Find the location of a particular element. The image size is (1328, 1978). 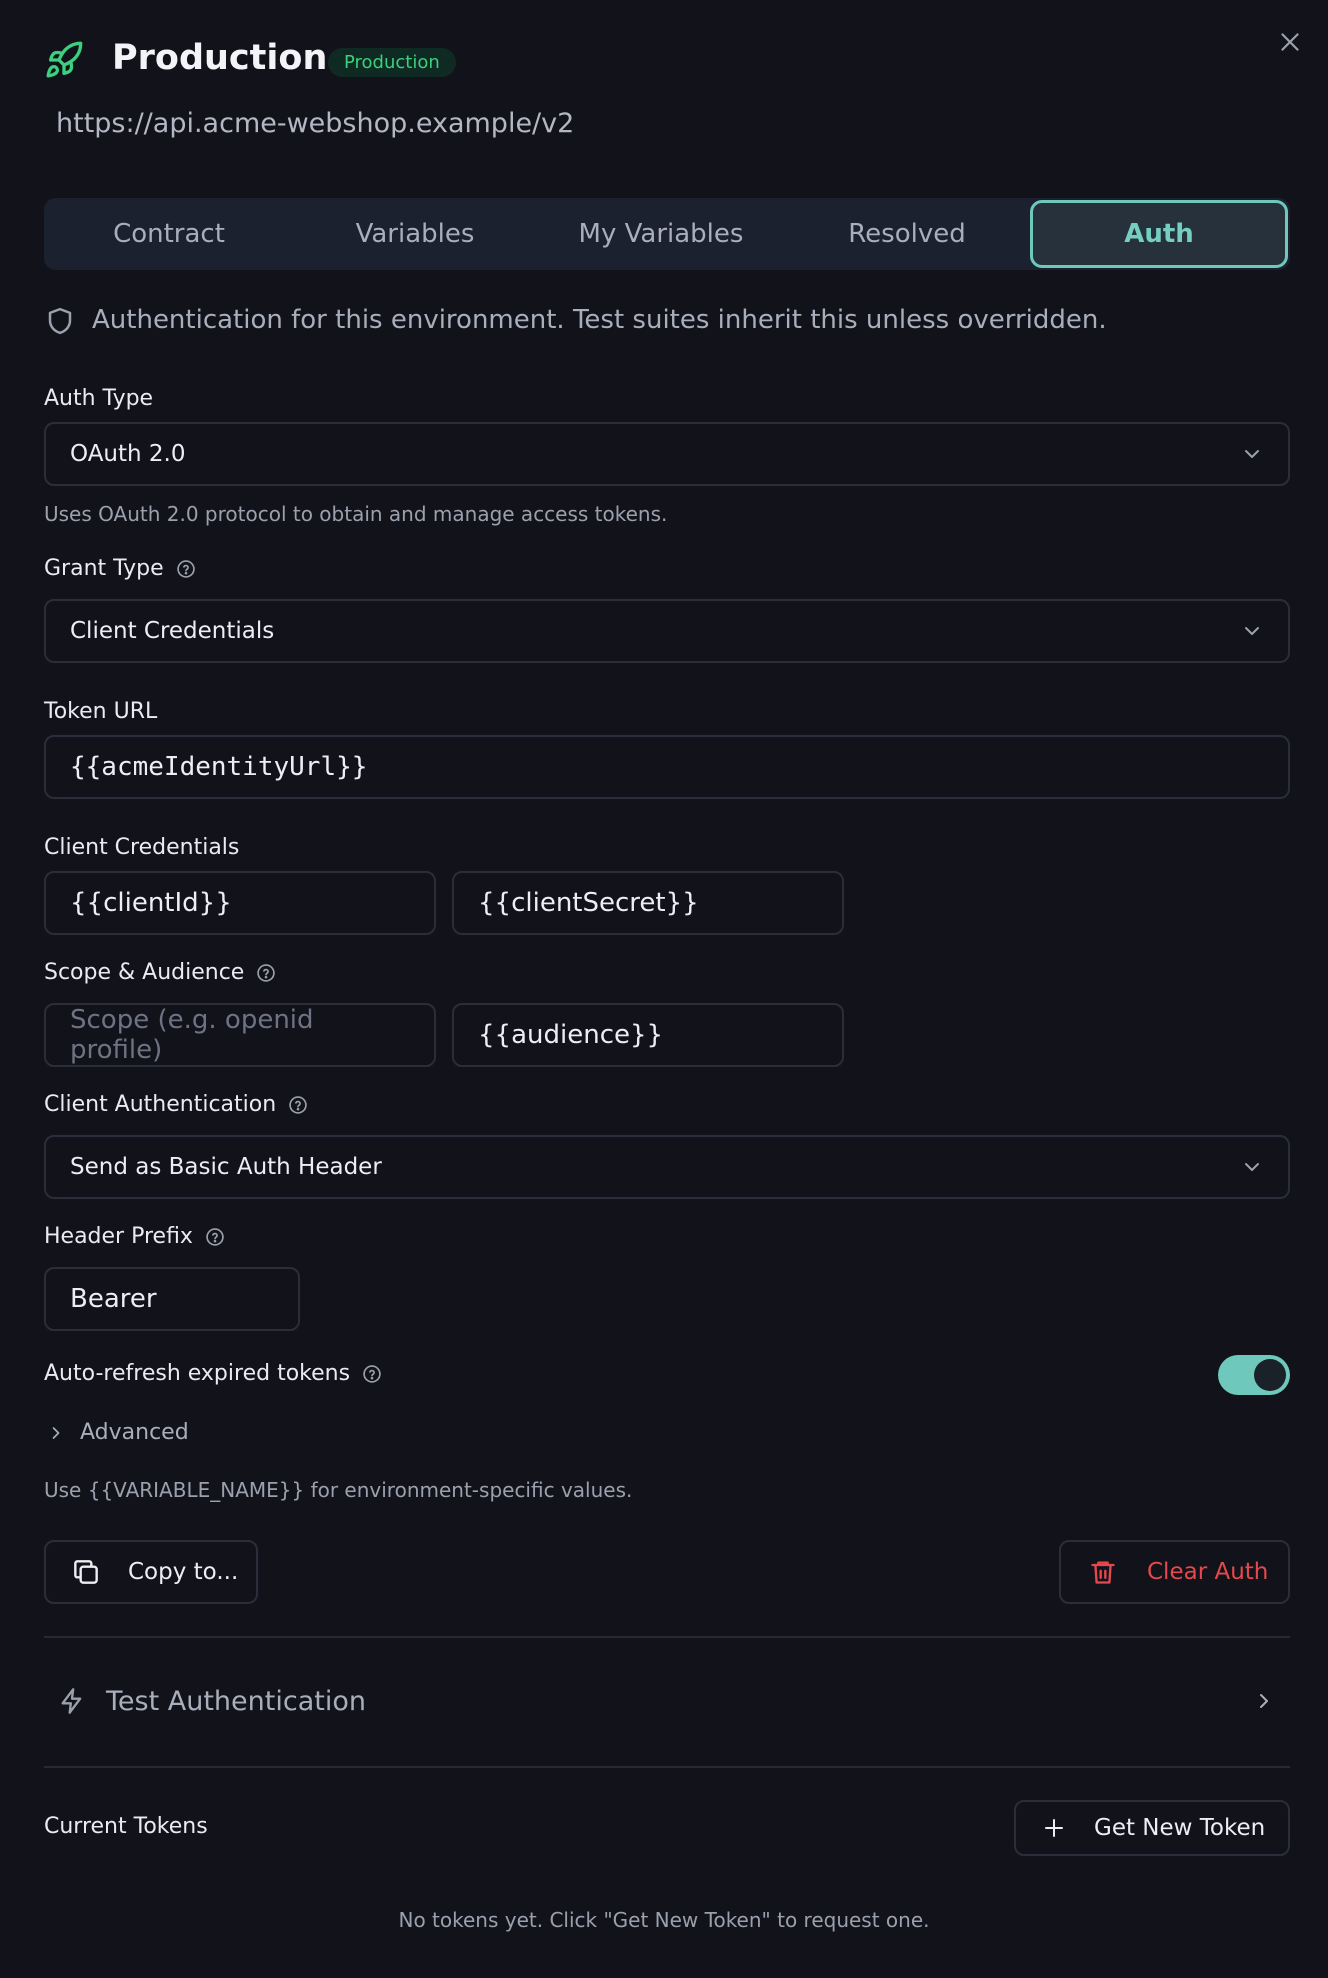

header-prefix-input: Bearer is located at coordinates (172, 1299).